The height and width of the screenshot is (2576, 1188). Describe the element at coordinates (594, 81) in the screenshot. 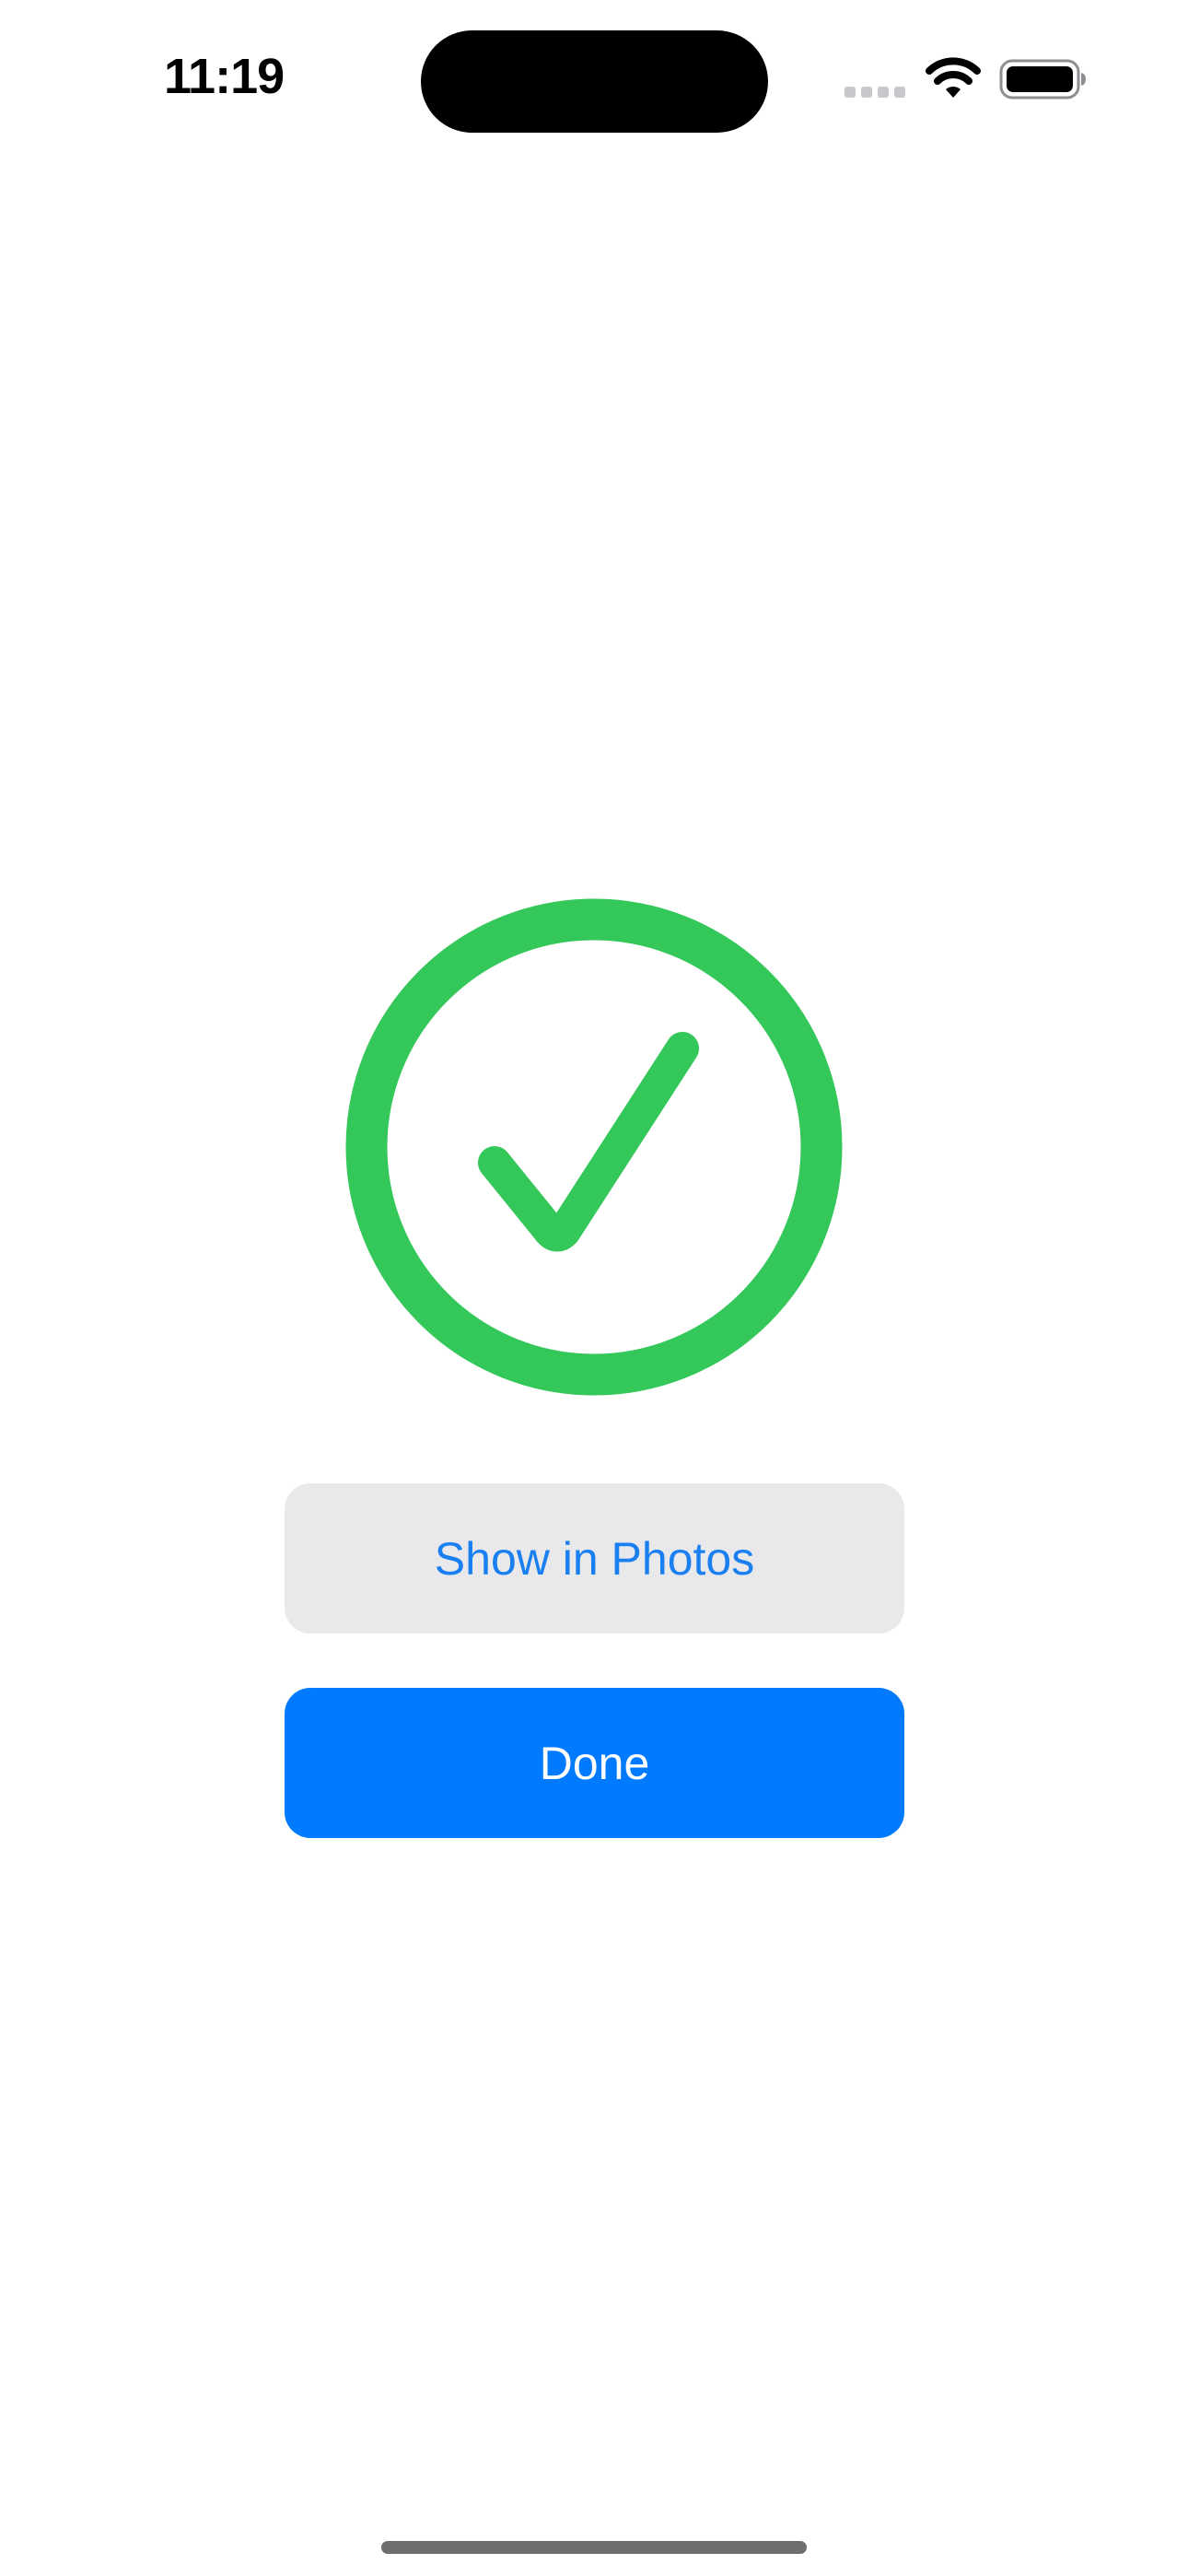

I see `dynamic-island` at that location.